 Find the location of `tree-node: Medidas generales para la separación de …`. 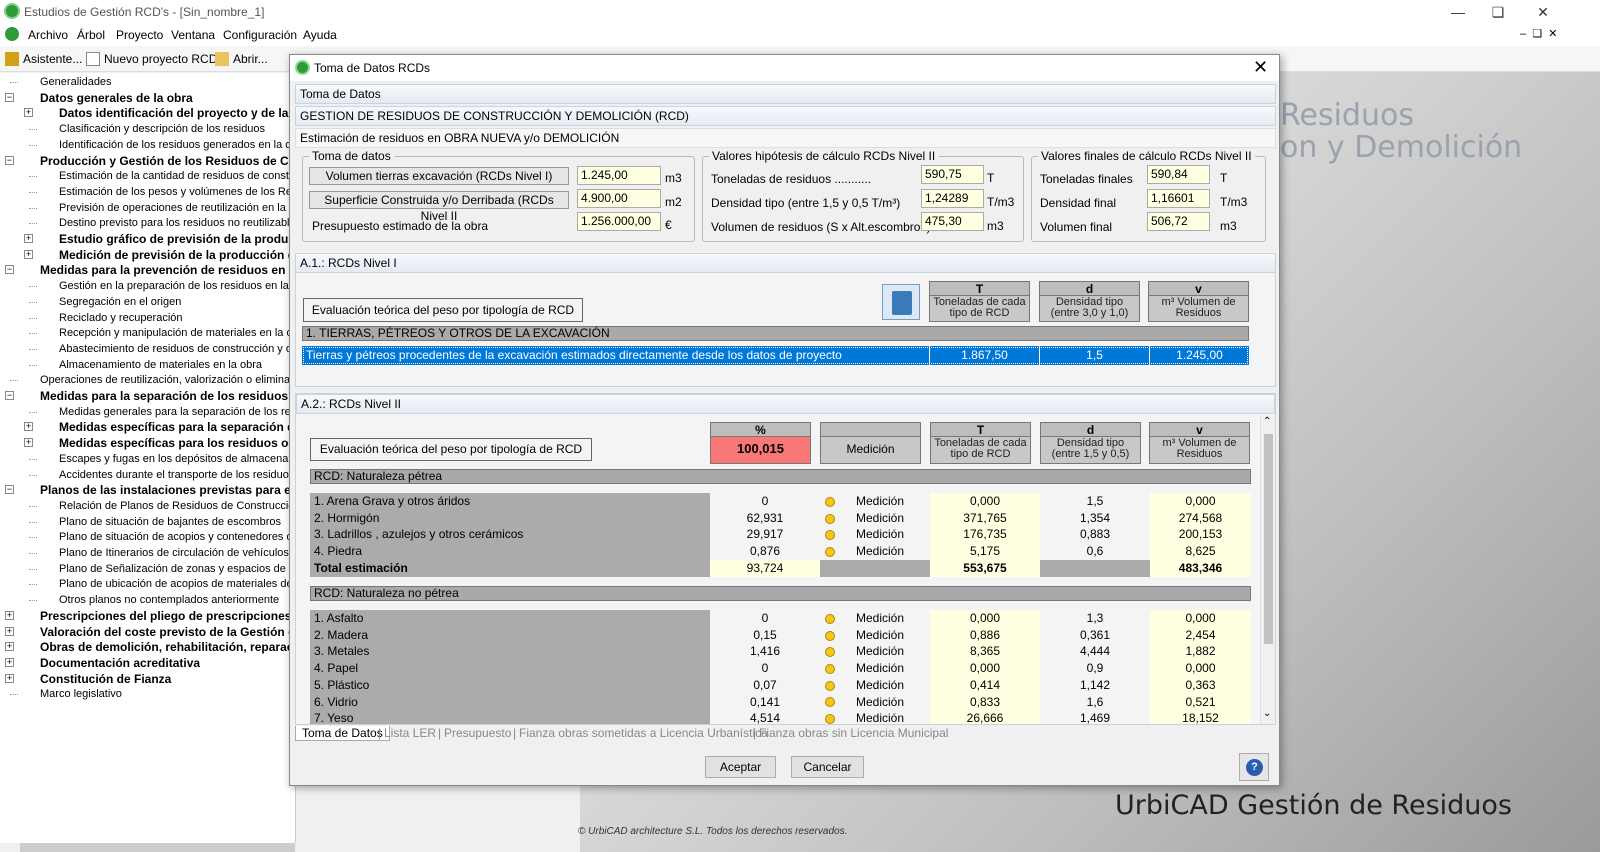

tree-node: Medidas generales para la separación de … is located at coordinates (177, 412).